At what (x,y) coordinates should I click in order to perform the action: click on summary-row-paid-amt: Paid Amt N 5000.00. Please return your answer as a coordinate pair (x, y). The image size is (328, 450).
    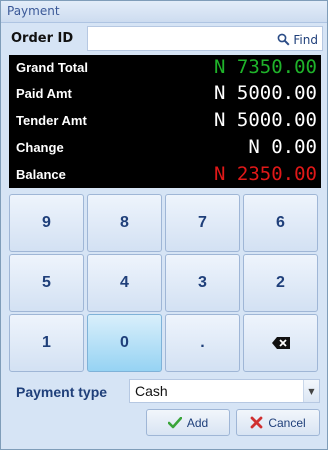
    Looking at the image, I should click on (165, 94).